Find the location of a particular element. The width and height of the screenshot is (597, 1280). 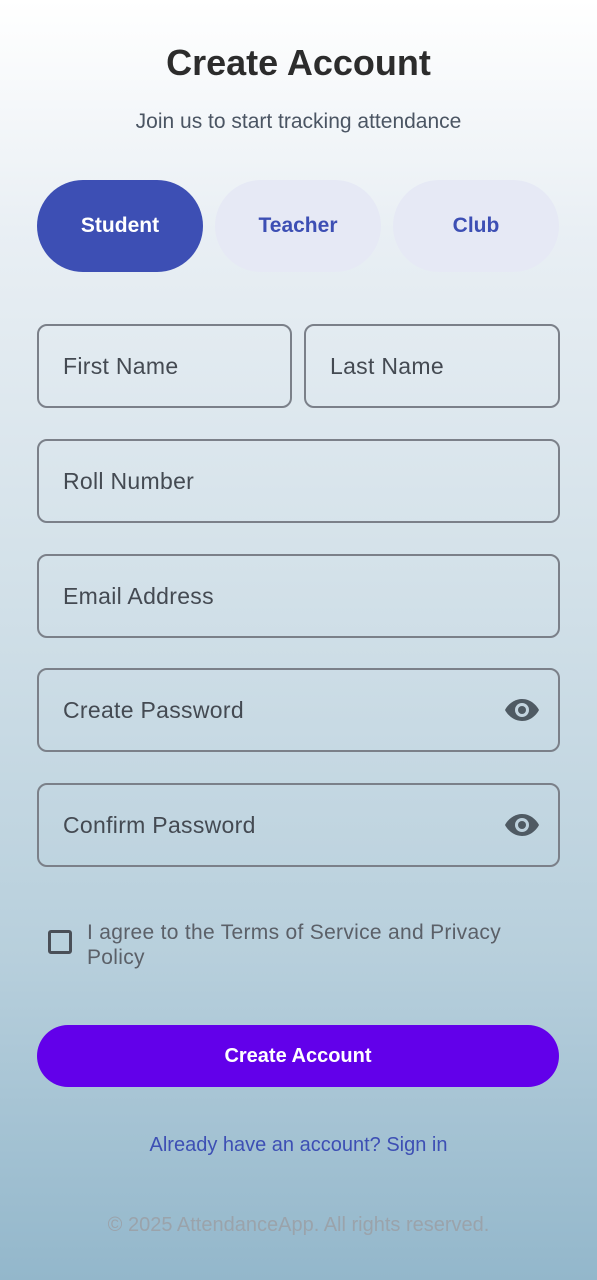

last-name-field is located at coordinates (432, 366).